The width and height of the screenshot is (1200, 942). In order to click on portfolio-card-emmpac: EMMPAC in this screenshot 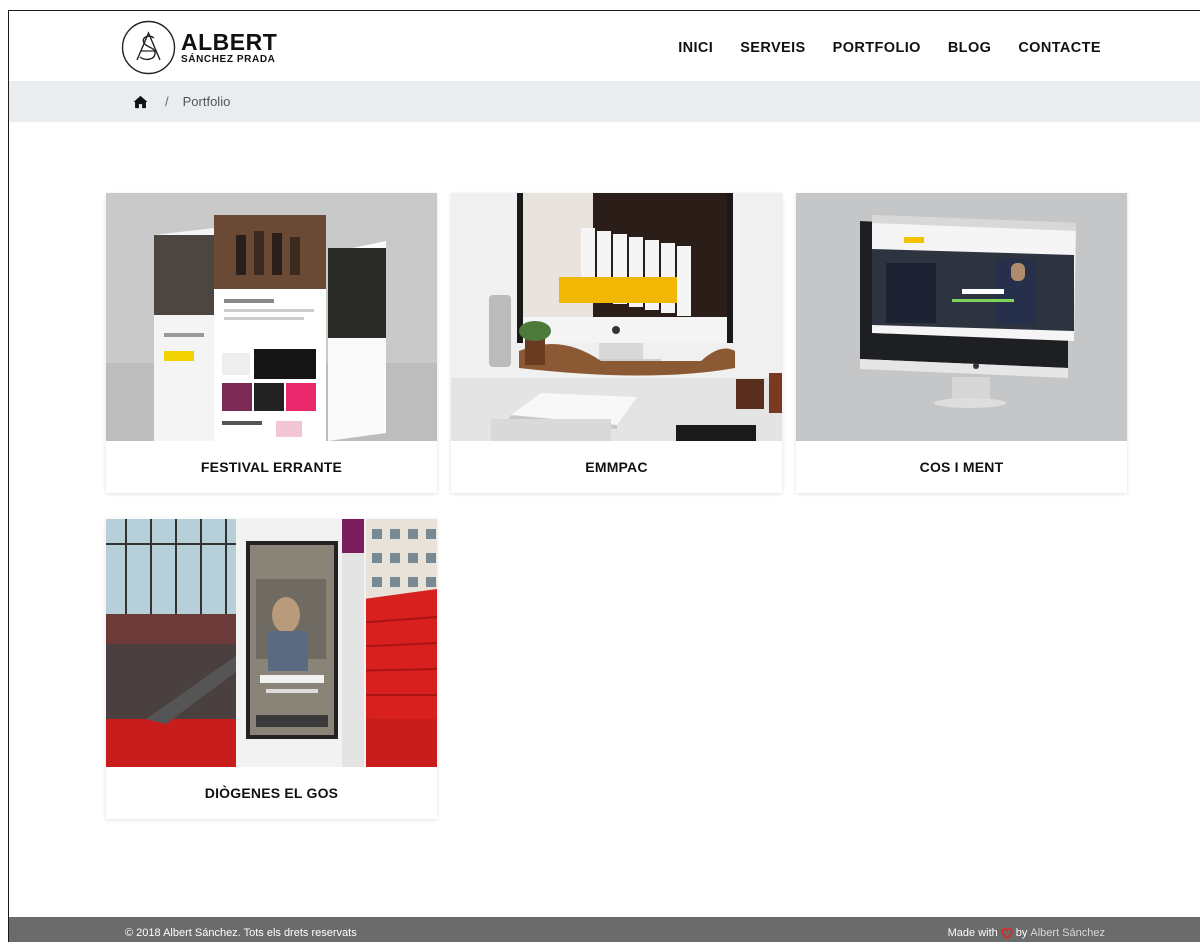, I will do `click(616, 343)`.